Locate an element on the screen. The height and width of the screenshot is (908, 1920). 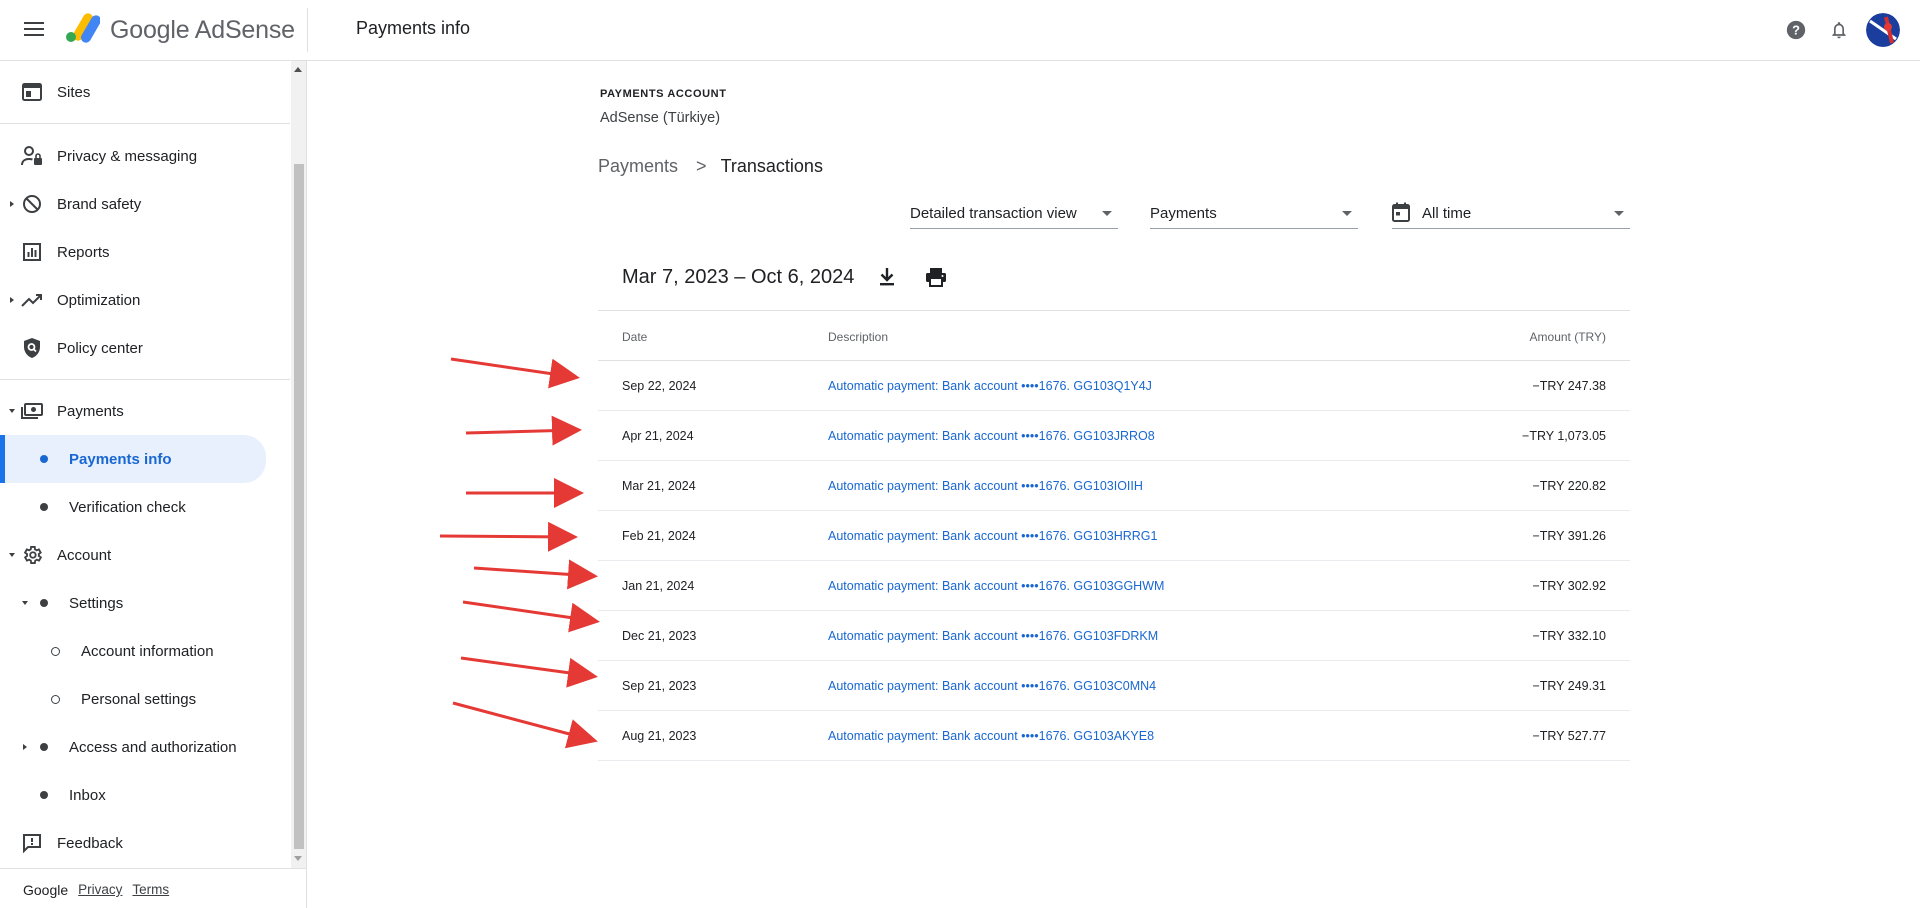
breadcrumb-payments: Payments is located at coordinates (638, 166).